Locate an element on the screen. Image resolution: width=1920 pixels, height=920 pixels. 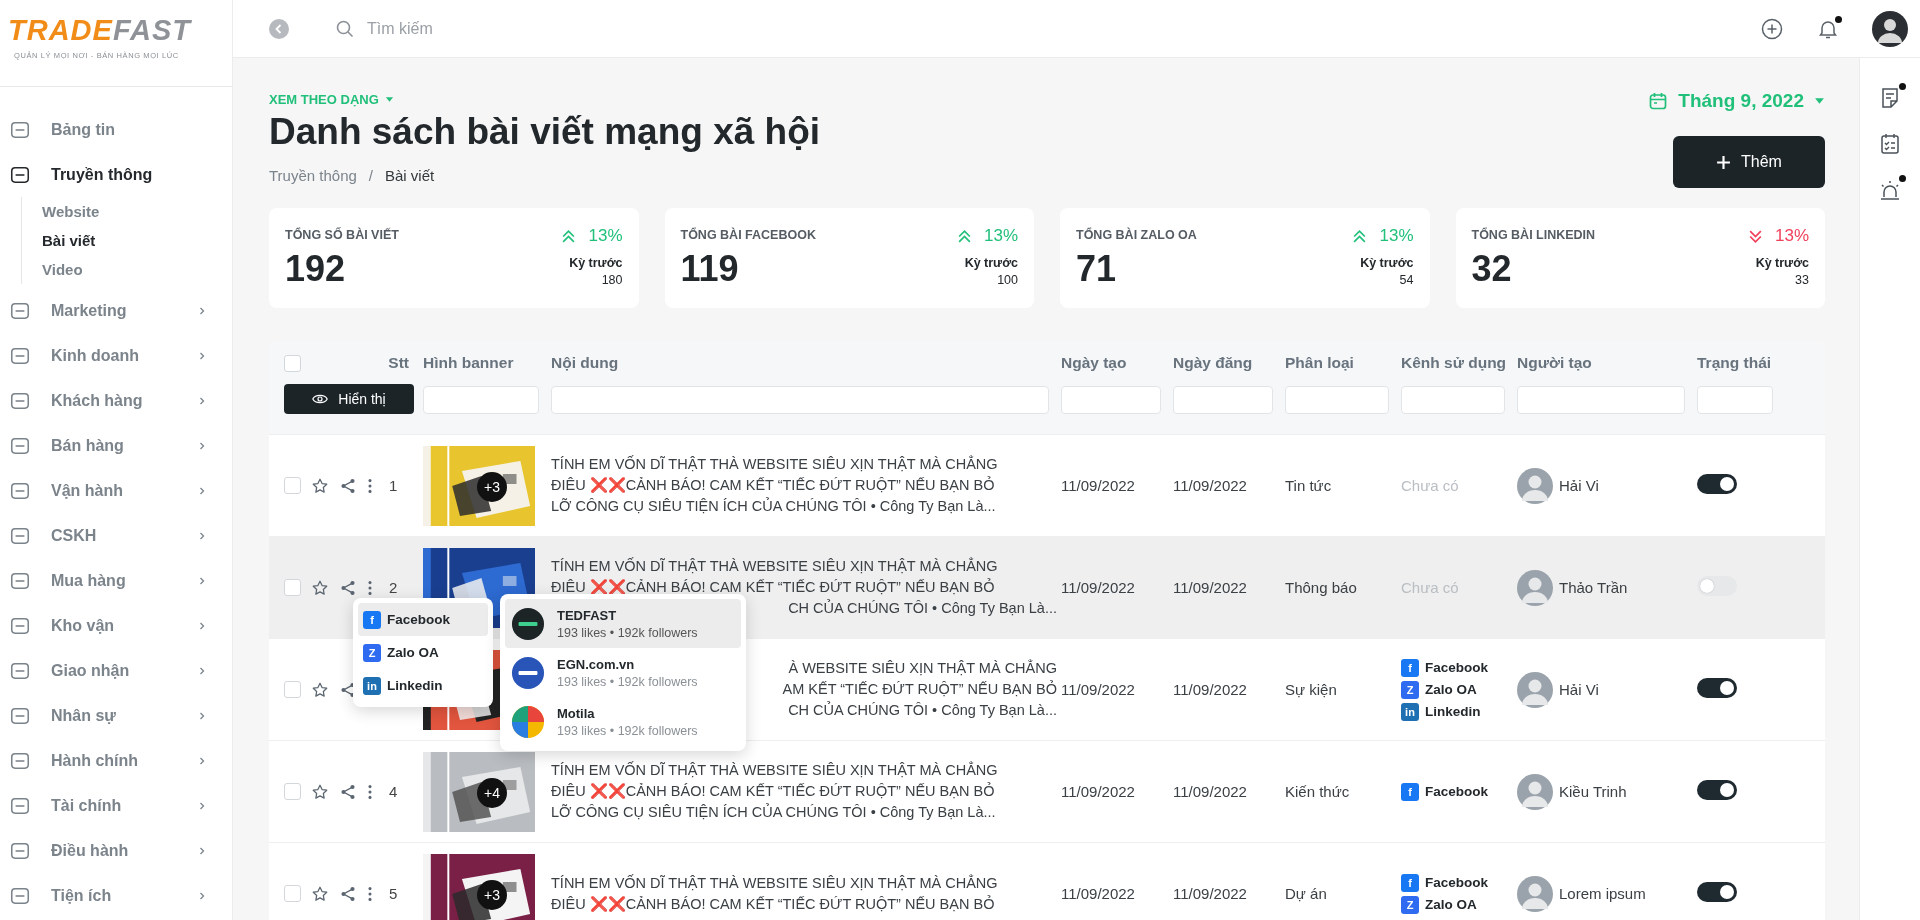
author-name: Lorem ipsum is located at coordinates (1602, 893).